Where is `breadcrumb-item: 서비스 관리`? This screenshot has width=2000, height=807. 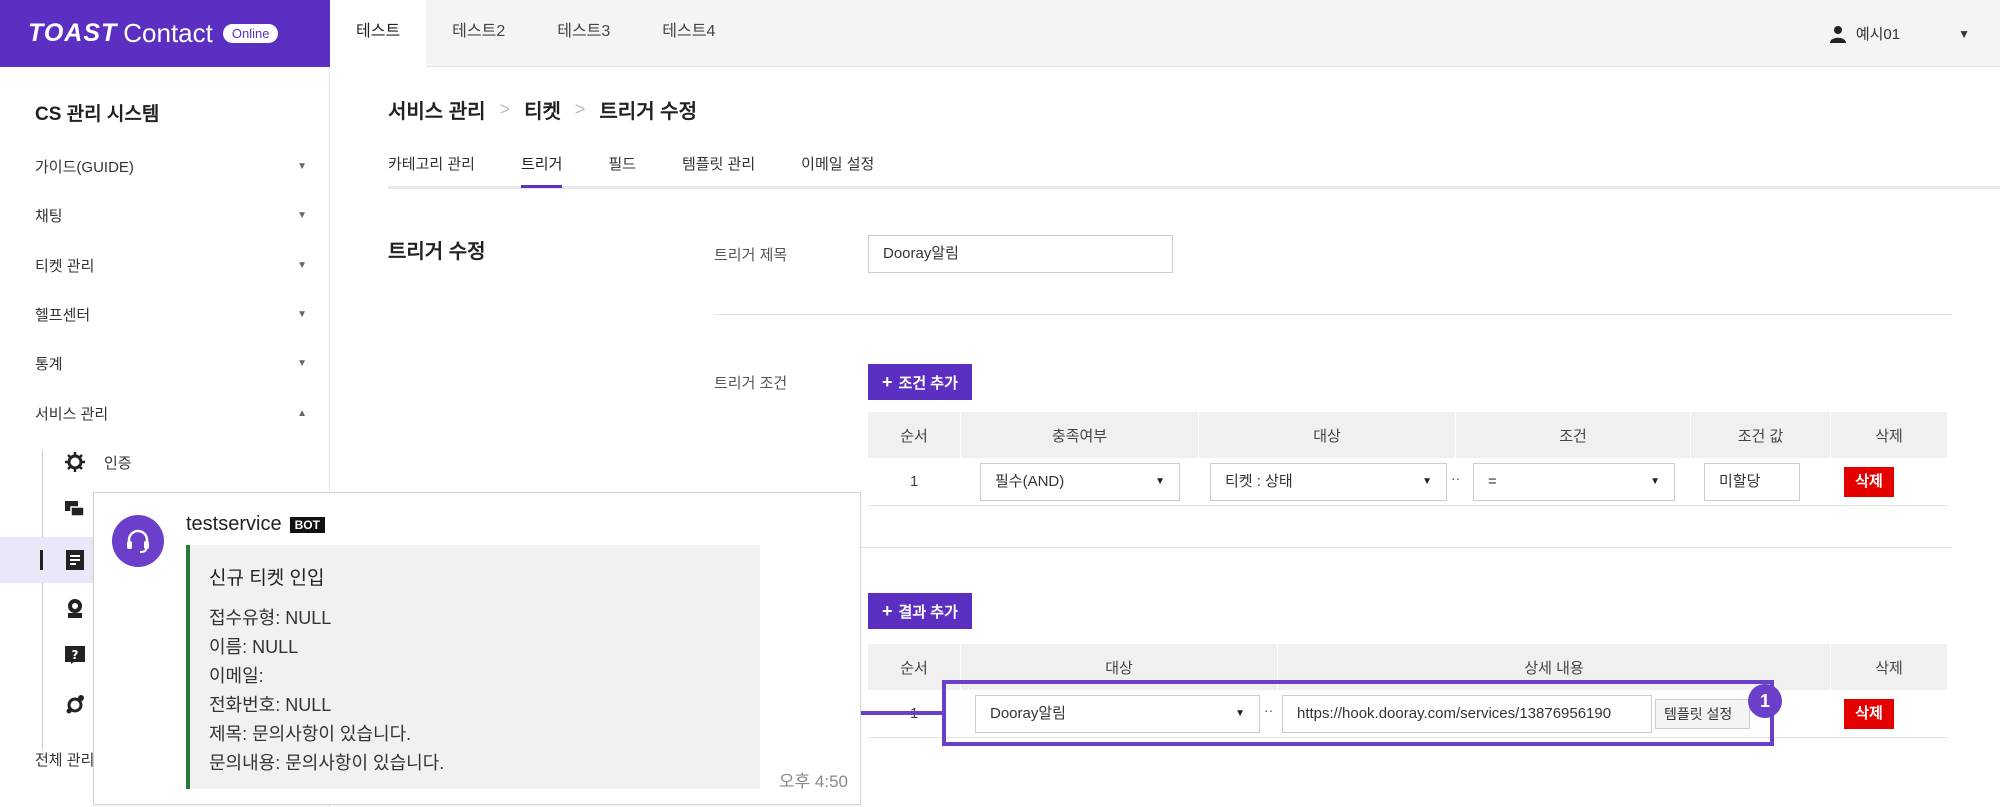
breadcrumb-item: 서비스 관리 is located at coordinates (437, 109).